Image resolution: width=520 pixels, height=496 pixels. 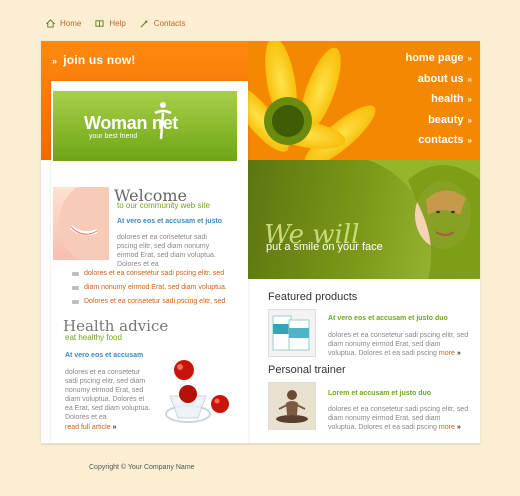 I want to click on home-icon, so click(x=50, y=23).